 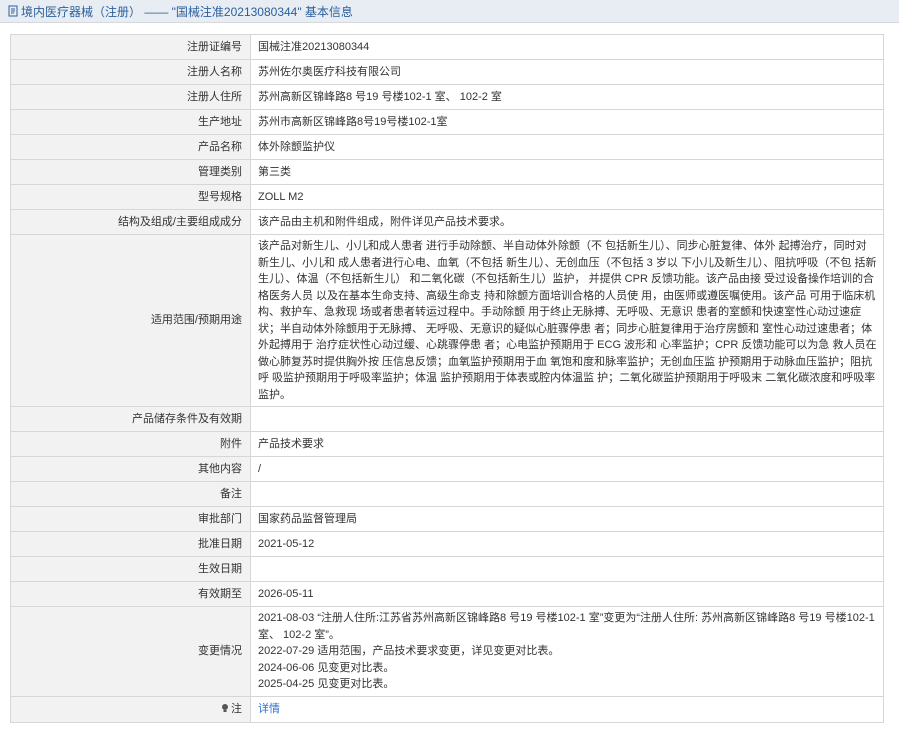 I want to click on field-value: 体外除颤监护仪, so click(x=567, y=147).